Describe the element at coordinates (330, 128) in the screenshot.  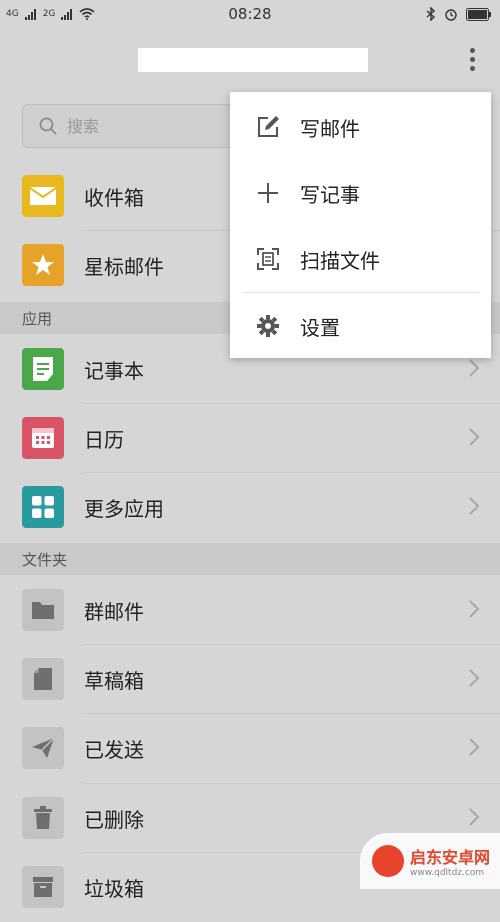
I see `menu-item-label: 写邮件` at that location.